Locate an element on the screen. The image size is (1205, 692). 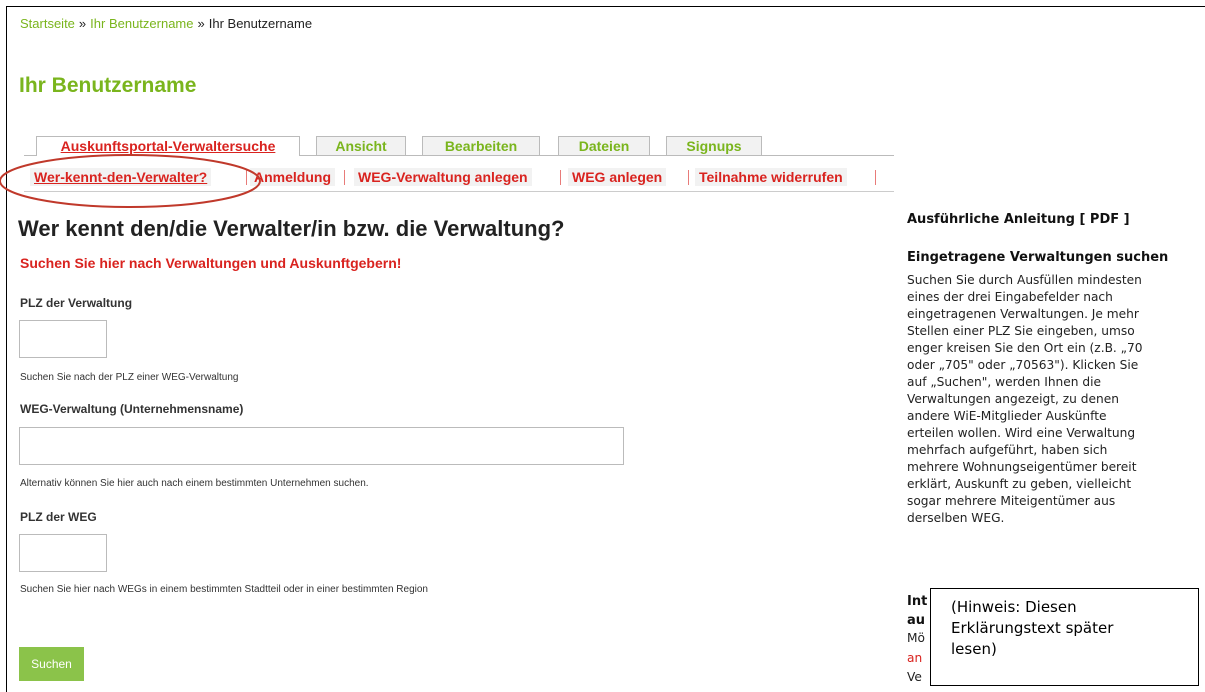
subtab-weg-verwaltung-anlegen: WEG-Verwaltung anlegen is located at coordinates (443, 177).